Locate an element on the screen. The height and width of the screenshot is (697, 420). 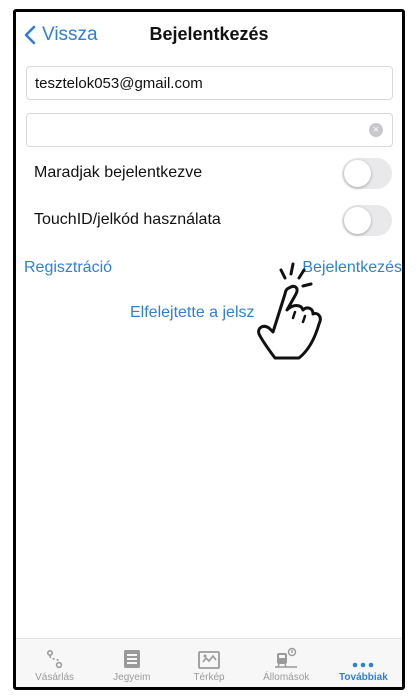
password-field: × is located at coordinates (209, 130).